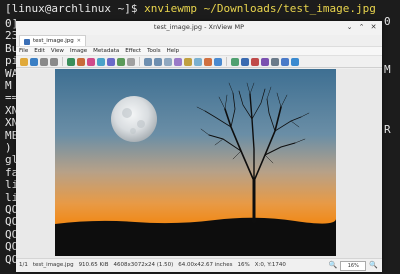 This screenshot has width=400, height=274. Describe the element at coordinates (101, 61) in the screenshot. I see `image-icon` at that location.